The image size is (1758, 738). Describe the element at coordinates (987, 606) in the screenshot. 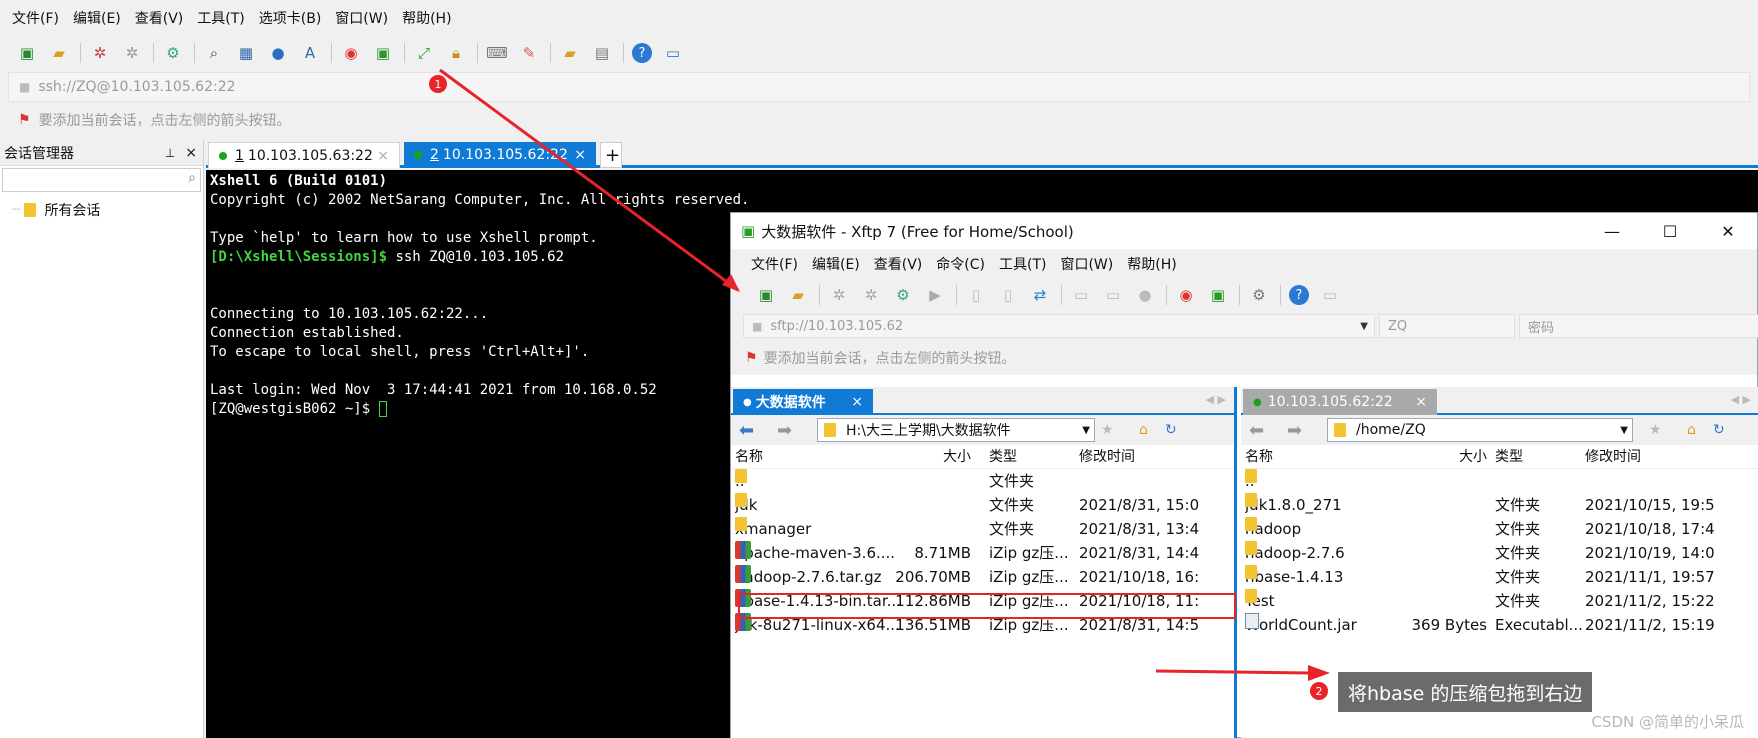

I see `highlight-box` at that location.